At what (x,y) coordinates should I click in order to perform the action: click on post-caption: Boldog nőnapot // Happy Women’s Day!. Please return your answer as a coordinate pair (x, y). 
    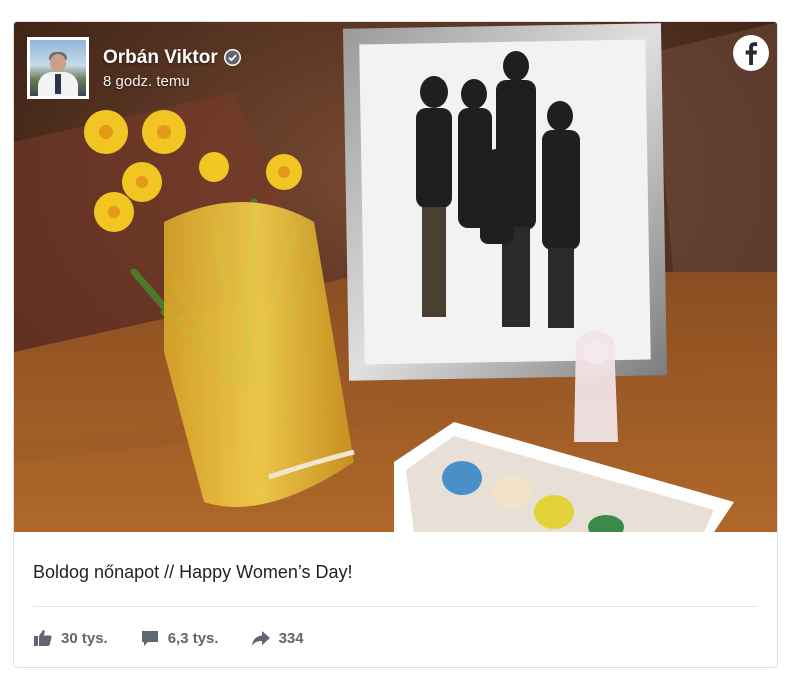
    Looking at the image, I should click on (193, 572).